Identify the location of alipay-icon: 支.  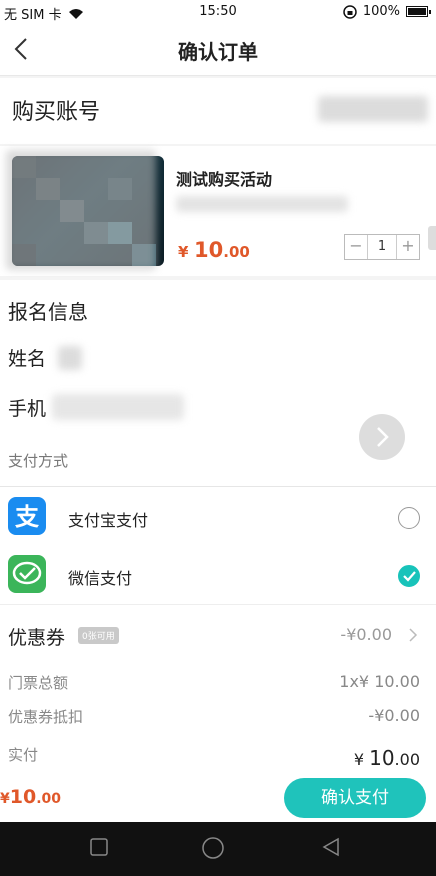
(27, 516).